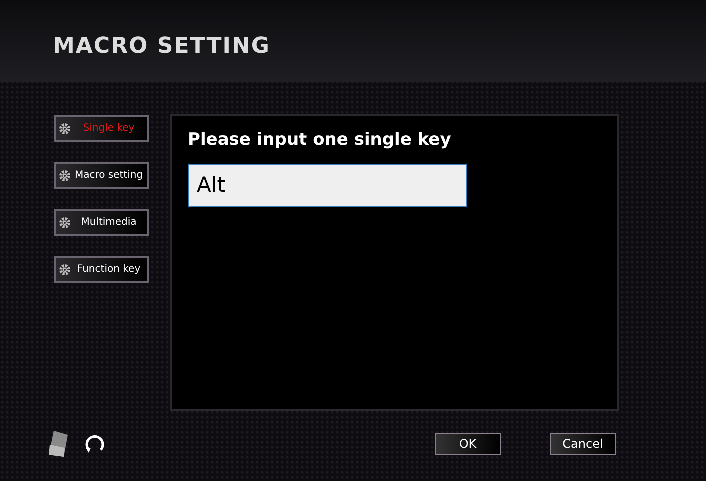 This screenshot has width=706, height=481. Describe the element at coordinates (327, 185) in the screenshot. I see `key-input-field: Alt` at that location.